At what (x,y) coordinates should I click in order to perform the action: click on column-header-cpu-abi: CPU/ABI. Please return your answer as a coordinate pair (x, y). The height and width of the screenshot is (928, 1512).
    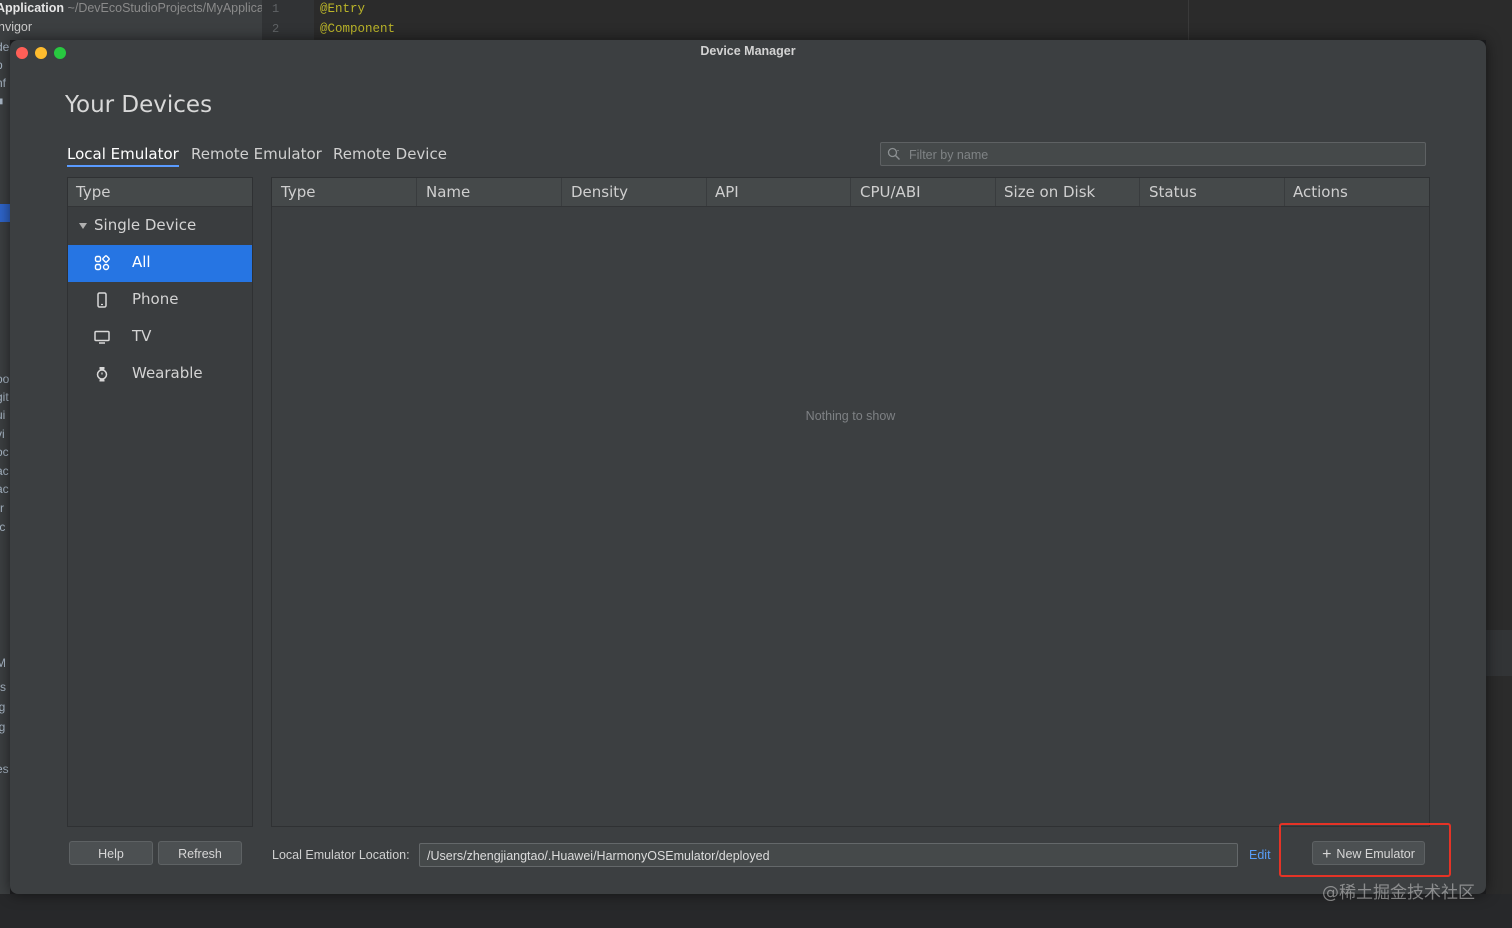
    Looking at the image, I should click on (923, 192).